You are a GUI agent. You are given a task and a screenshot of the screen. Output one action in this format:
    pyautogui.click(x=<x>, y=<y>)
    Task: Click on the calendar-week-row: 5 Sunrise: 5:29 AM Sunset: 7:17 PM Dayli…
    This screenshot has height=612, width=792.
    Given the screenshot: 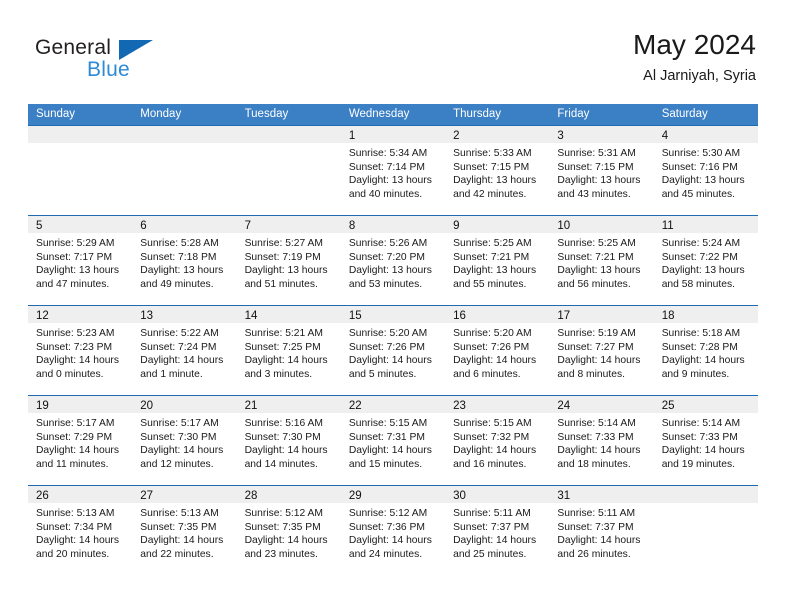 What is the action you would take?
    pyautogui.click(x=393, y=260)
    